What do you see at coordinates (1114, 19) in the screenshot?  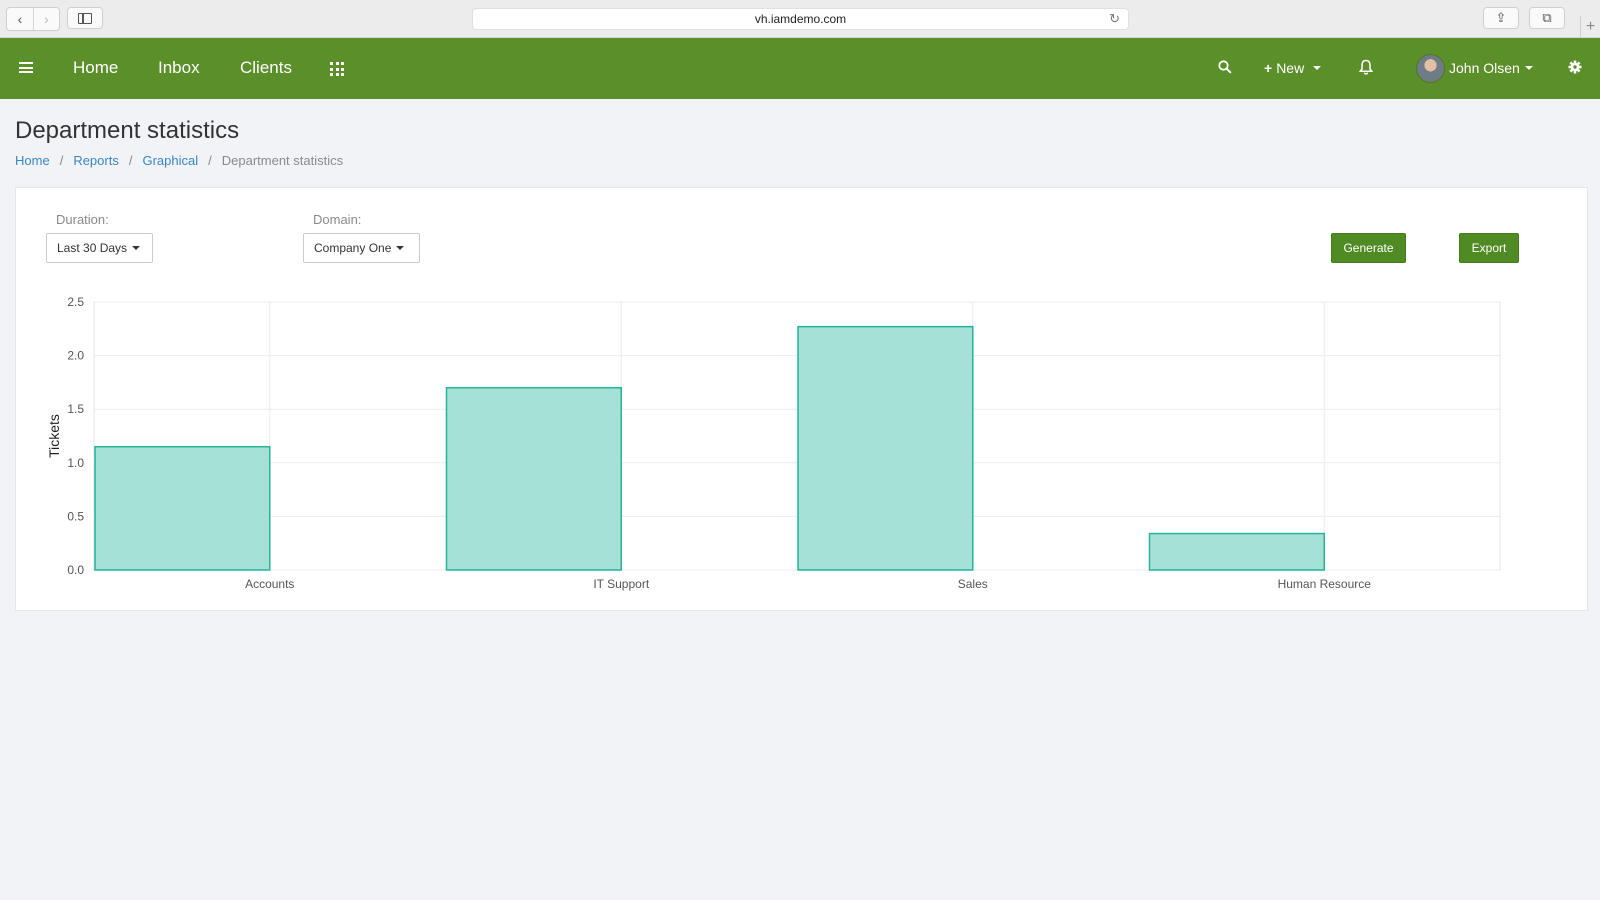 I see `reload-icon: ↻` at bounding box center [1114, 19].